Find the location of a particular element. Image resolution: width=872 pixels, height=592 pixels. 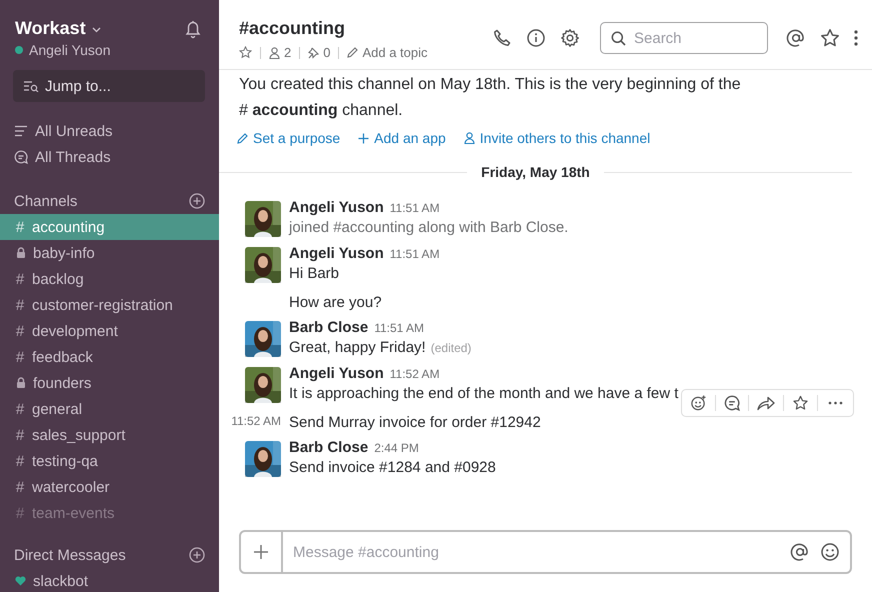

date-divider-label: Friday, May 18th is located at coordinates (535, 173).